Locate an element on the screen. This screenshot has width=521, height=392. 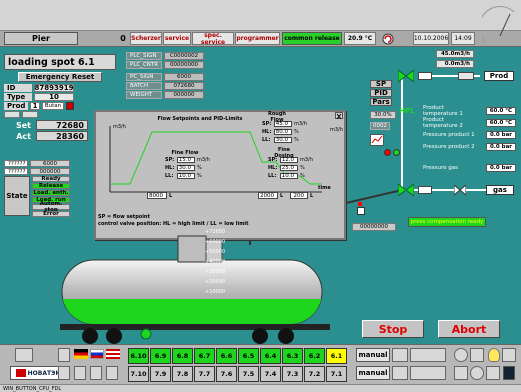
dialog-close-icon is located at coordinates (339, 116).